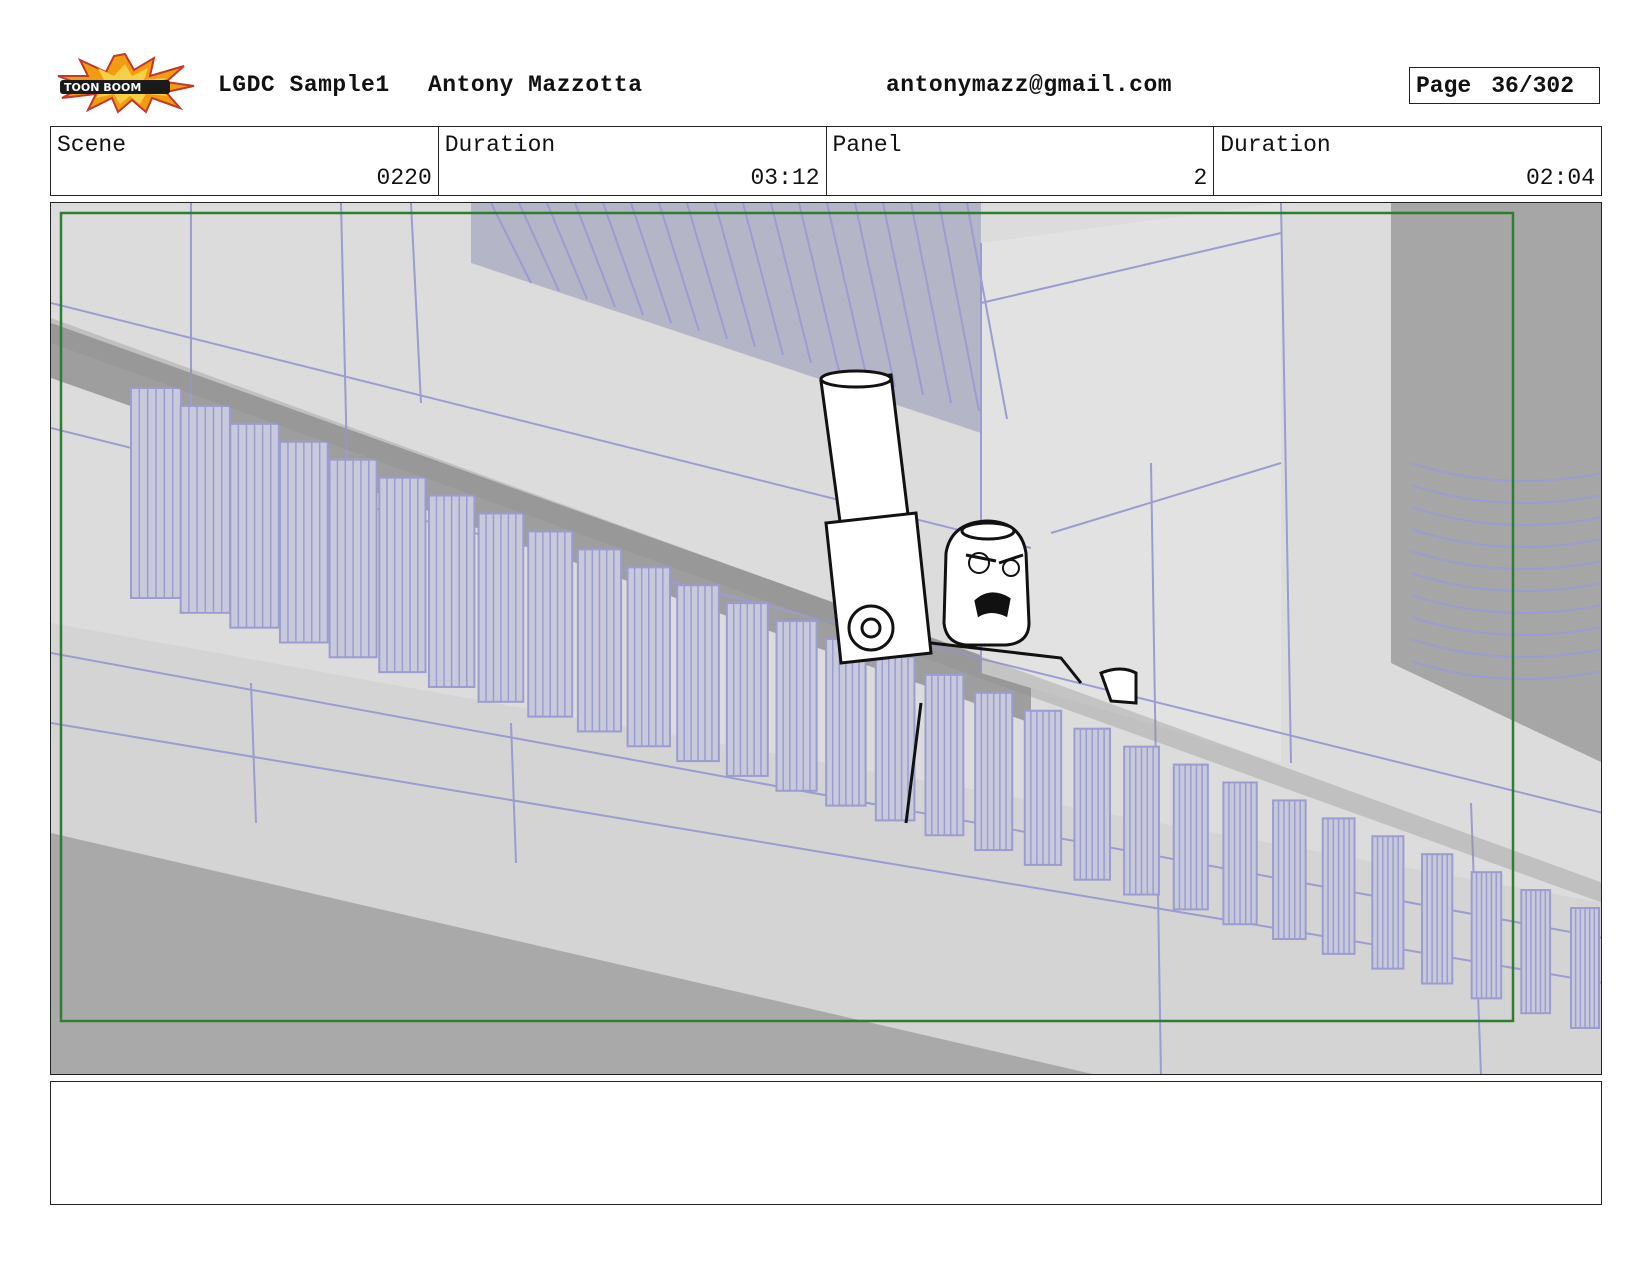  I want to click on panel-cell: Panel 2, so click(1021, 161).